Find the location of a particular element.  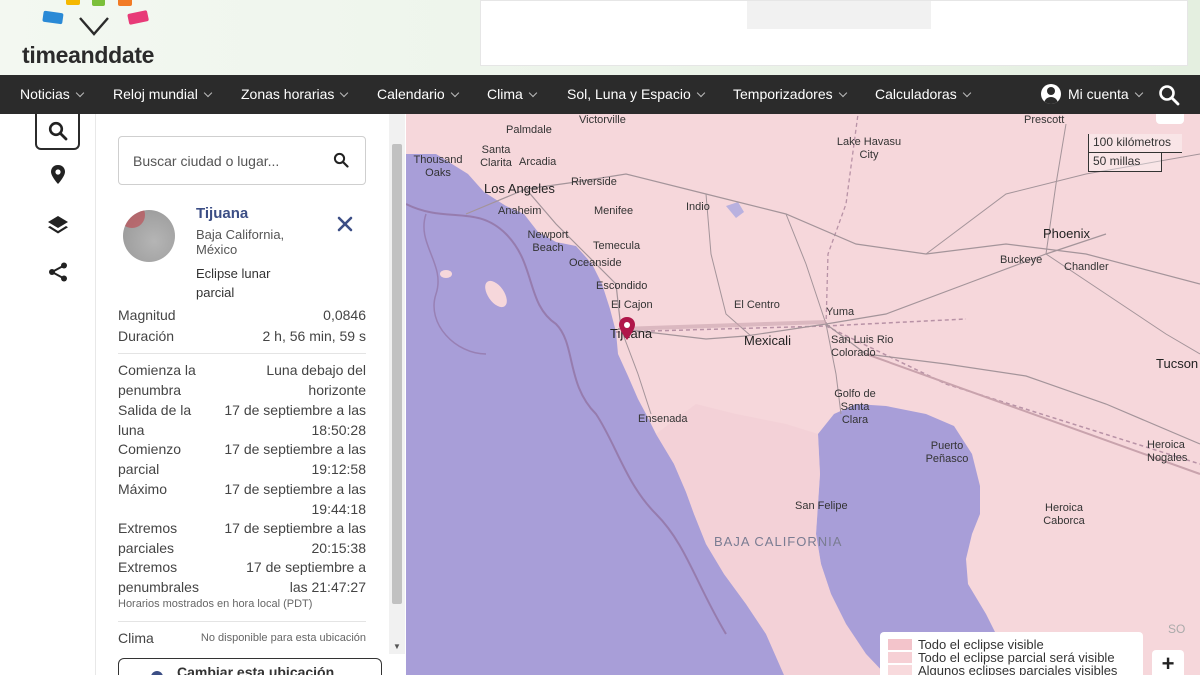

layers-tool-button is located at coordinates (57, 225).